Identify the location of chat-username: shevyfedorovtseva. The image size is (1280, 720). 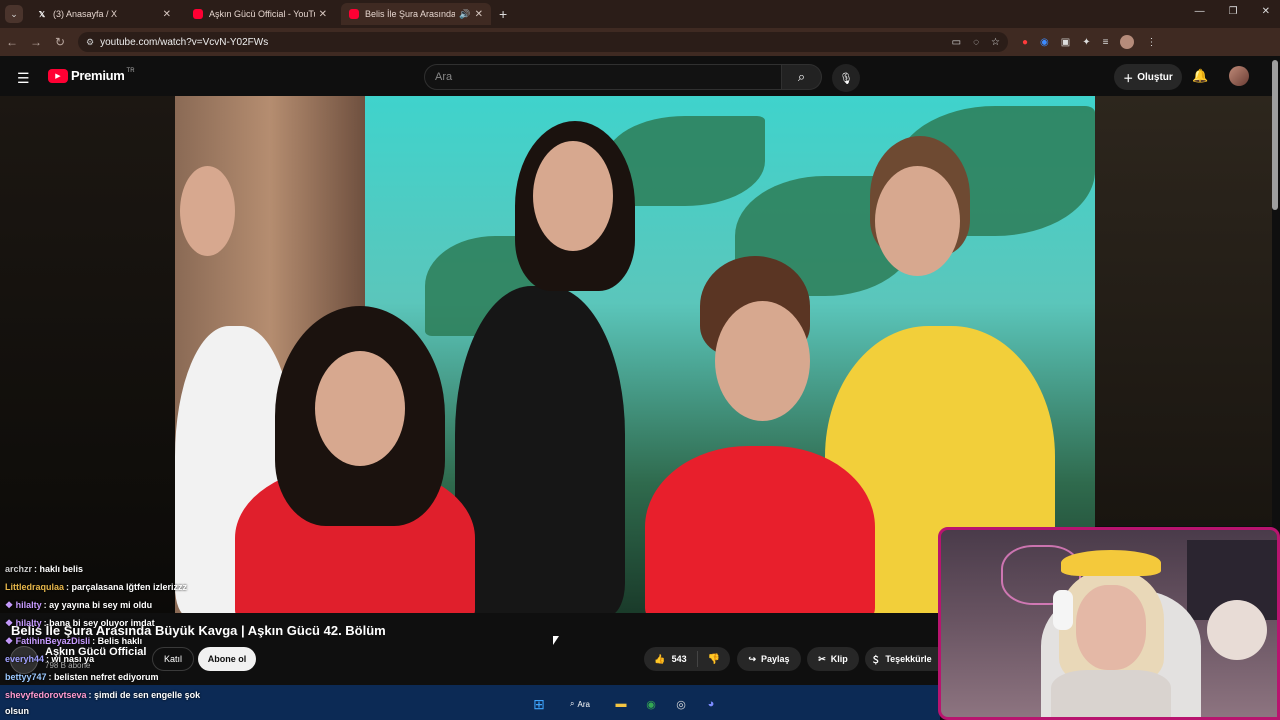
(46, 695).